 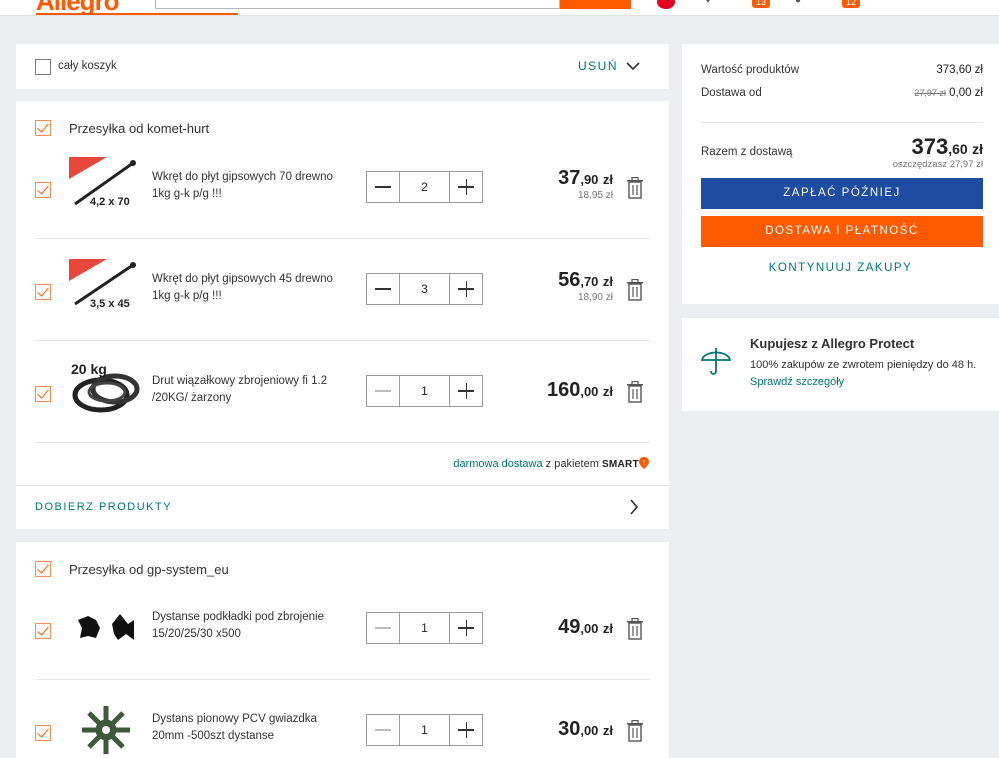 I want to click on select-all-bar: cały koszyk USUŃ, so click(x=342, y=66).